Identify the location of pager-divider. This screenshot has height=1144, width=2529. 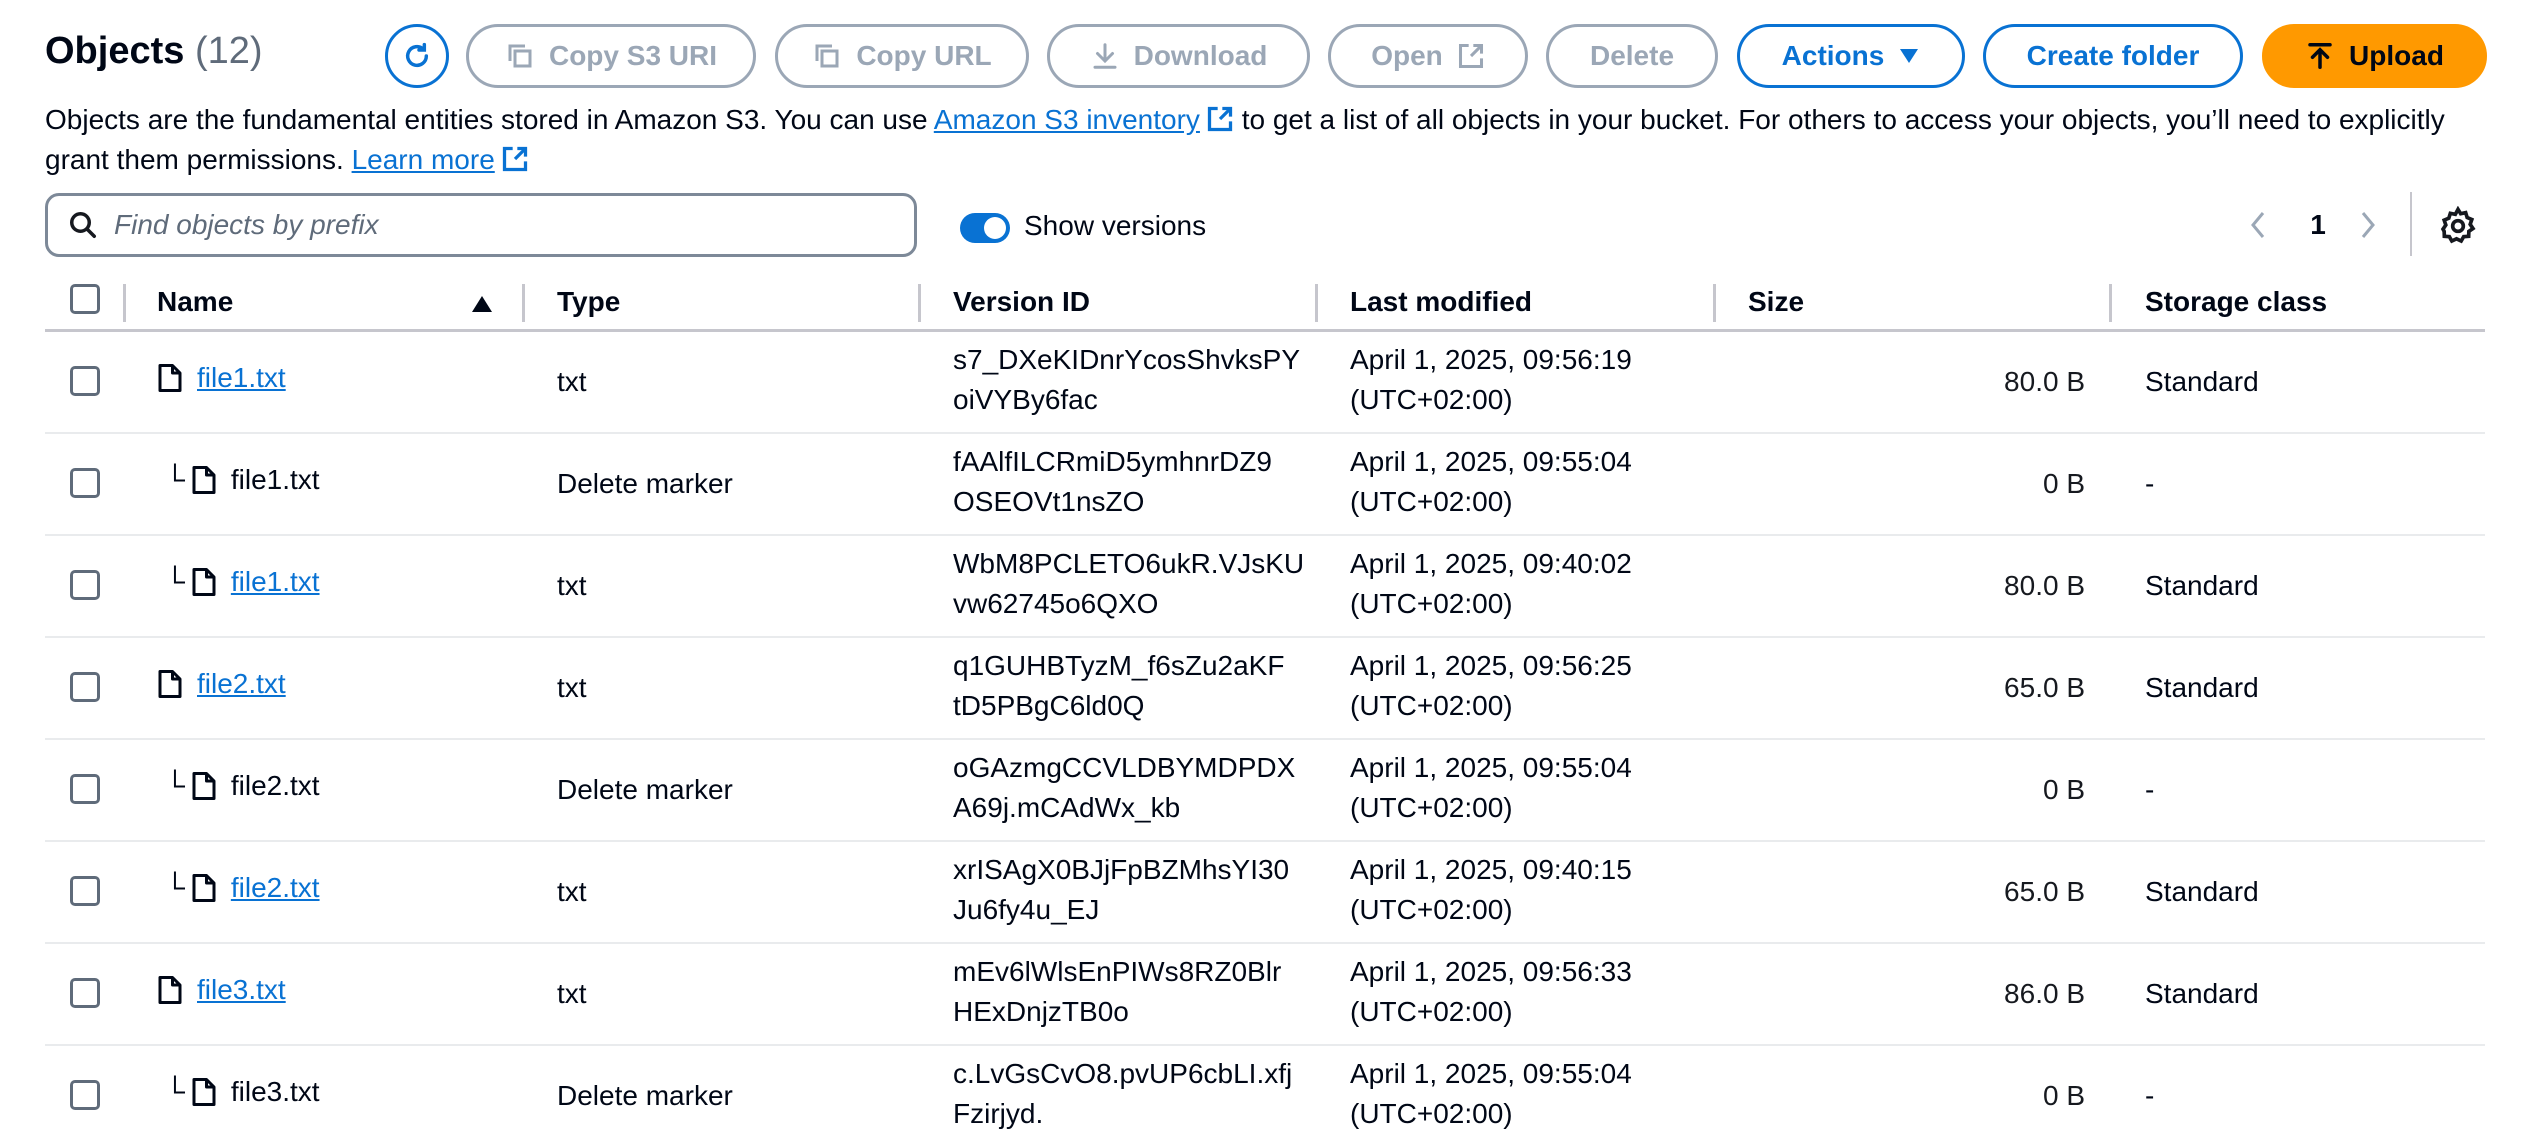
(2411, 224).